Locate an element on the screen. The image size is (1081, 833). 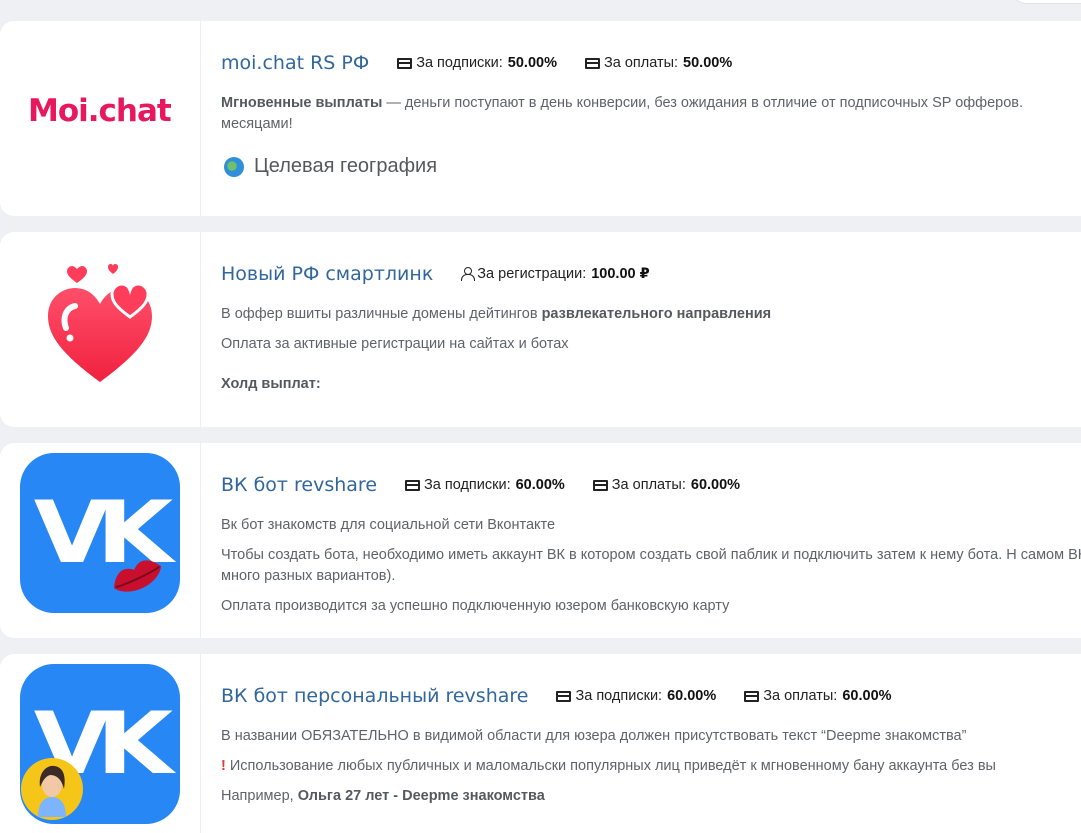
rate-subscriptions: За подписки: 50.00% is located at coordinates (477, 63).